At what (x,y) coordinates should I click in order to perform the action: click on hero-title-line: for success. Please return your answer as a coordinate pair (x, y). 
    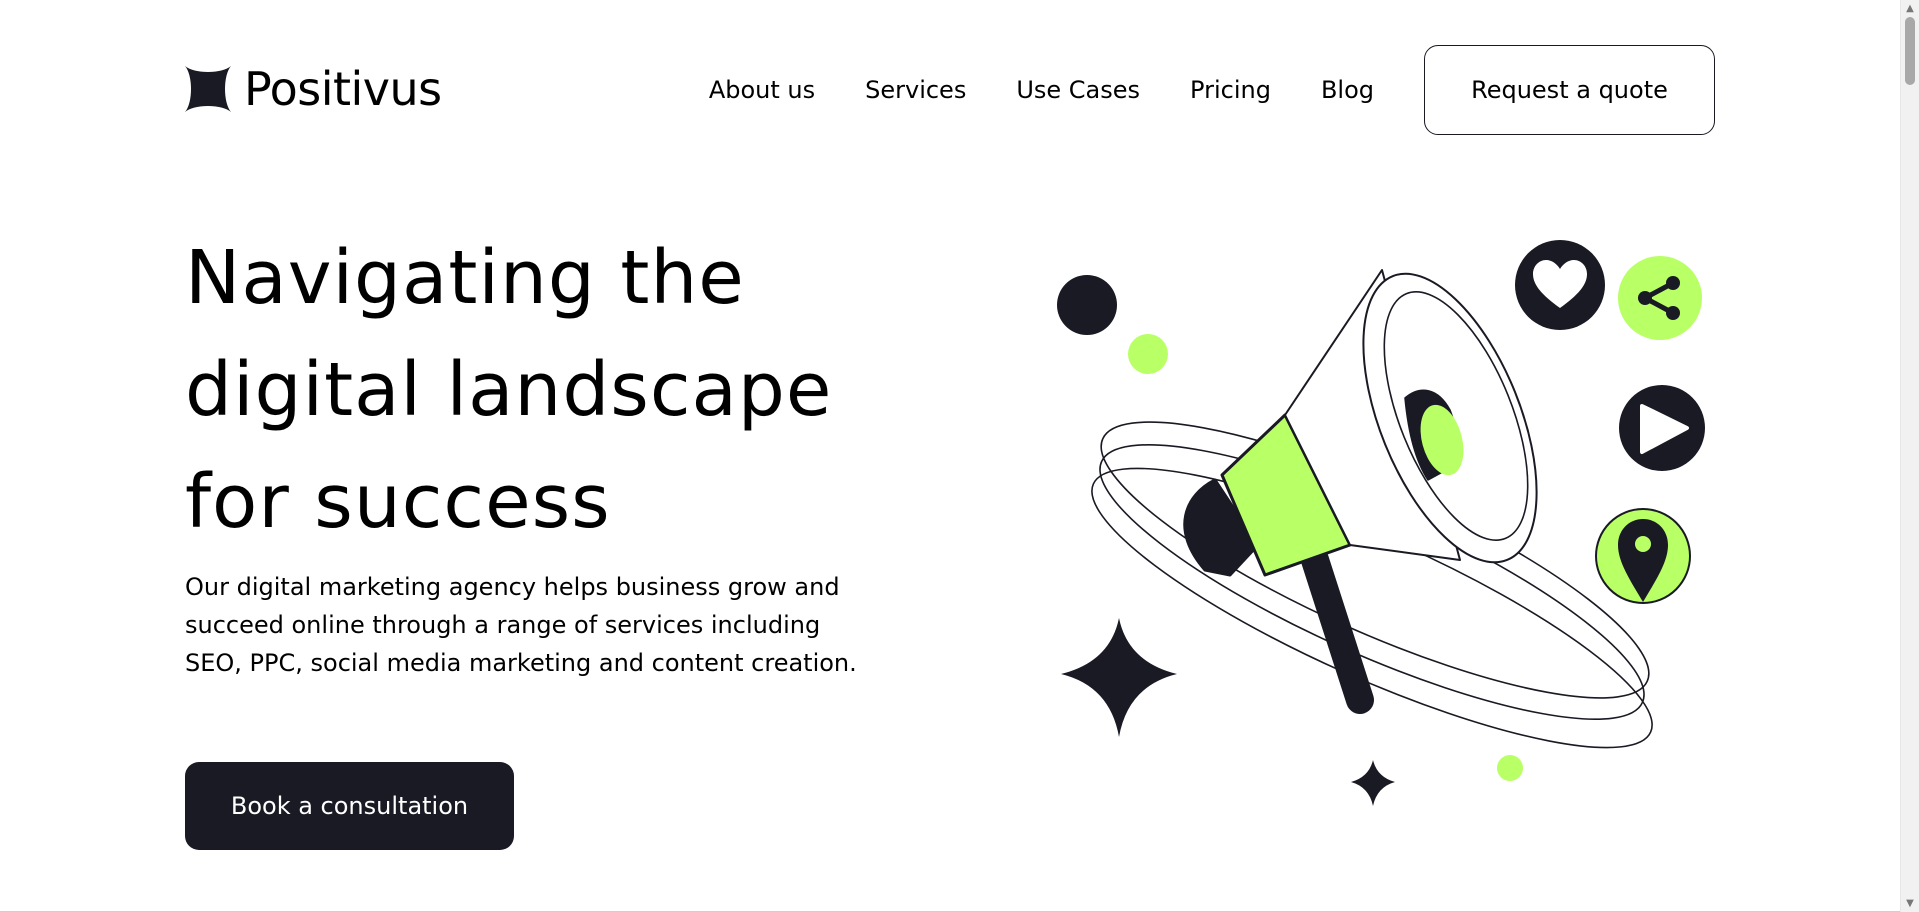
    Looking at the image, I should click on (398, 502).